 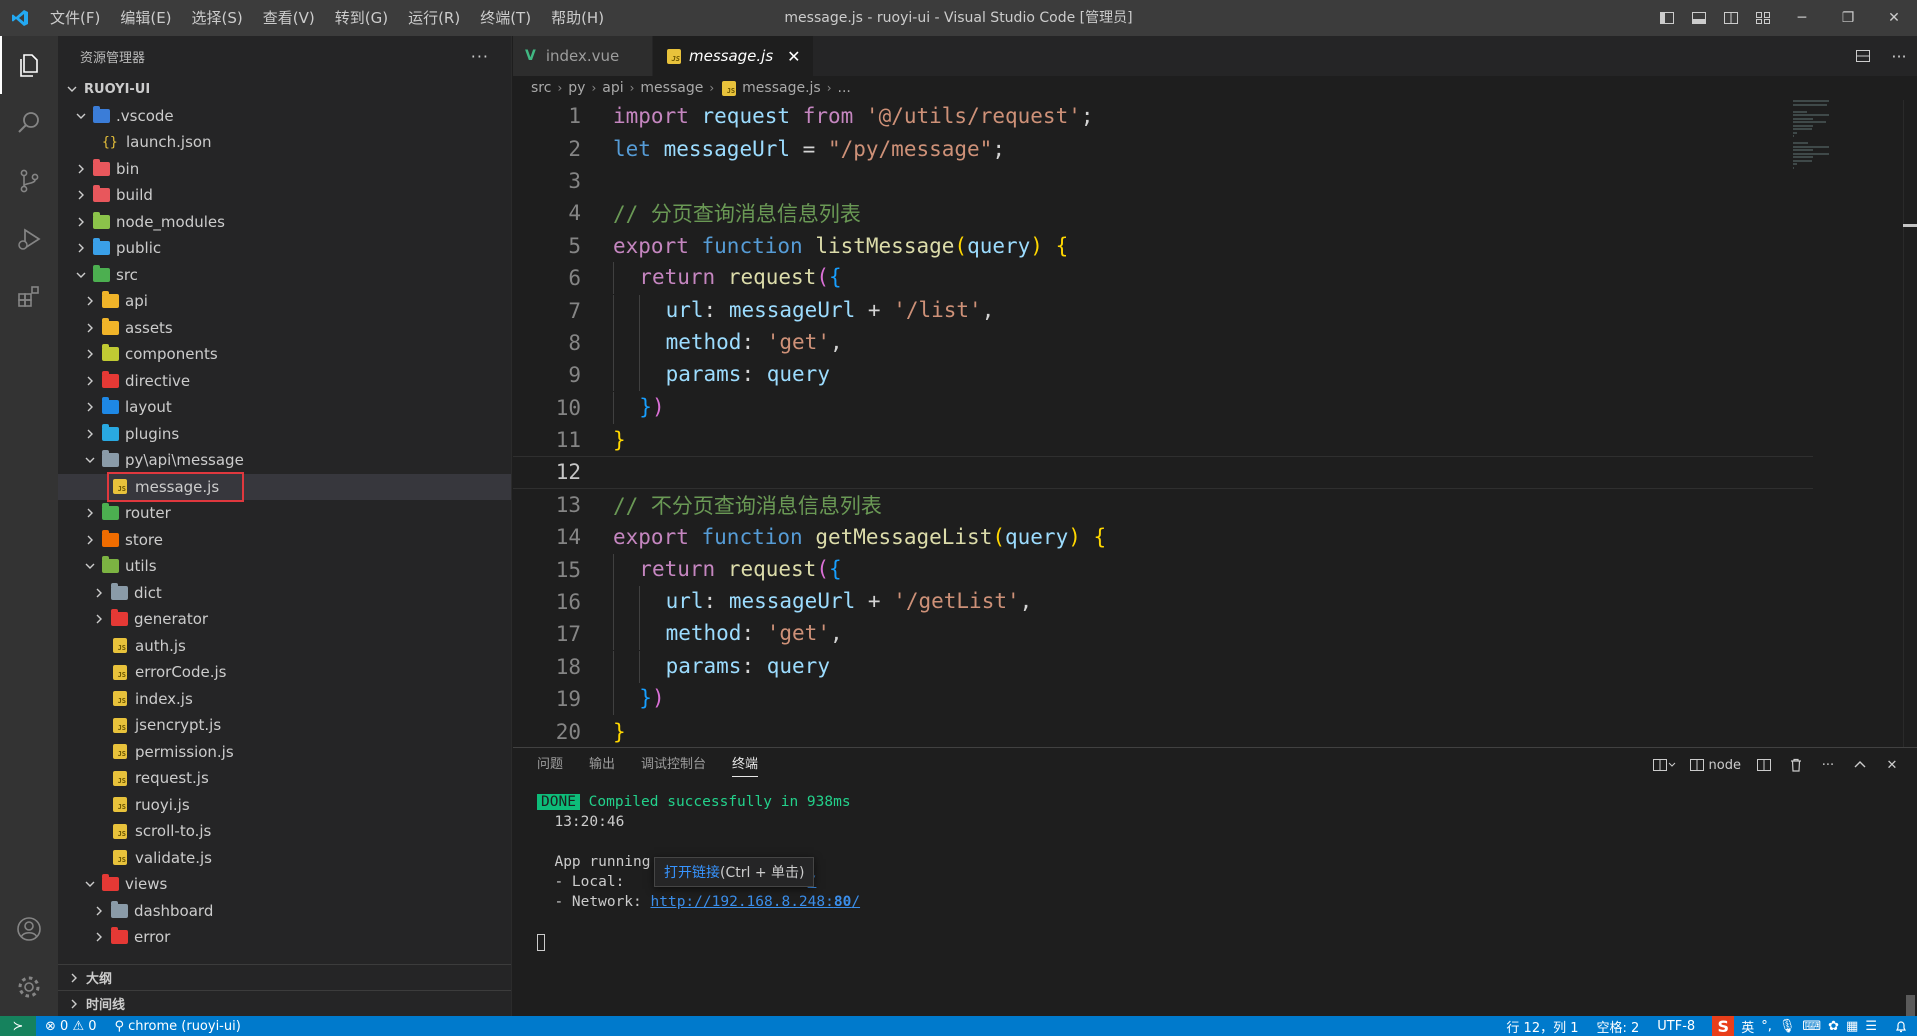 I want to click on folder-item: src, so click(x=284, y=275).